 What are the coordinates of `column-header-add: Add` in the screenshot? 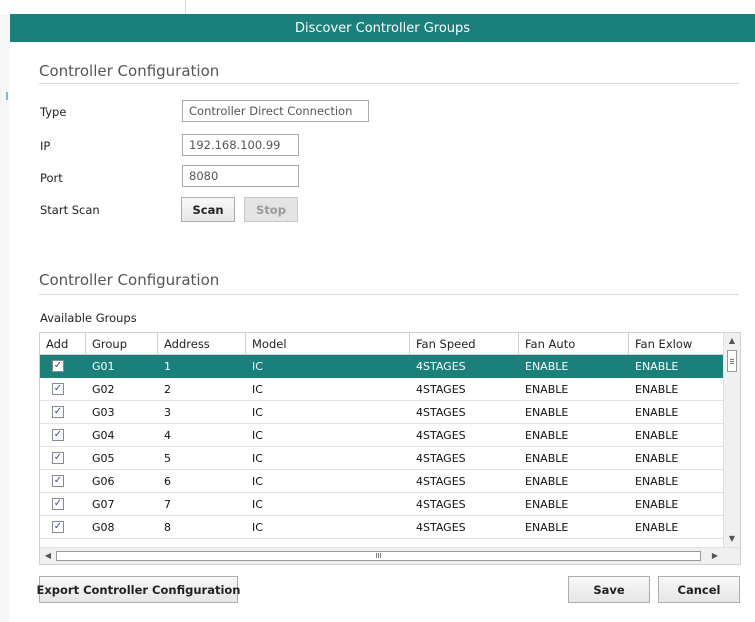 It's located at (63, 343).